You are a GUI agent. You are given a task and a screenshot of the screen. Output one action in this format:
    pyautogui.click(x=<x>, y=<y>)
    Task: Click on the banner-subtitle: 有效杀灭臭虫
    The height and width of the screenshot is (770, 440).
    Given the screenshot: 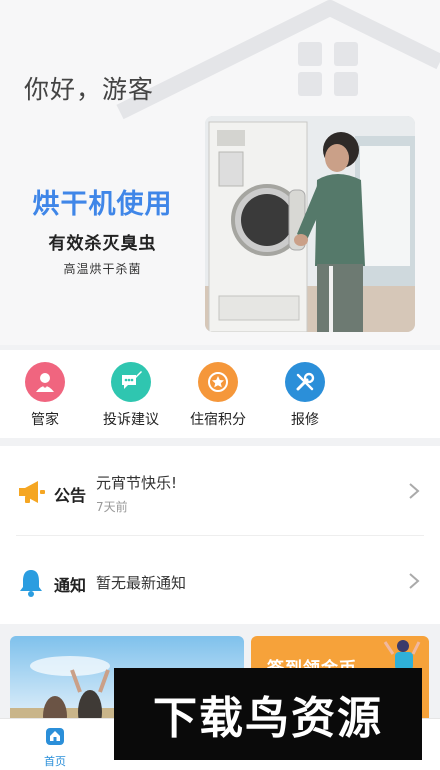 What is the action you would take?
    pyautogui.click(x=102, y=244)
    